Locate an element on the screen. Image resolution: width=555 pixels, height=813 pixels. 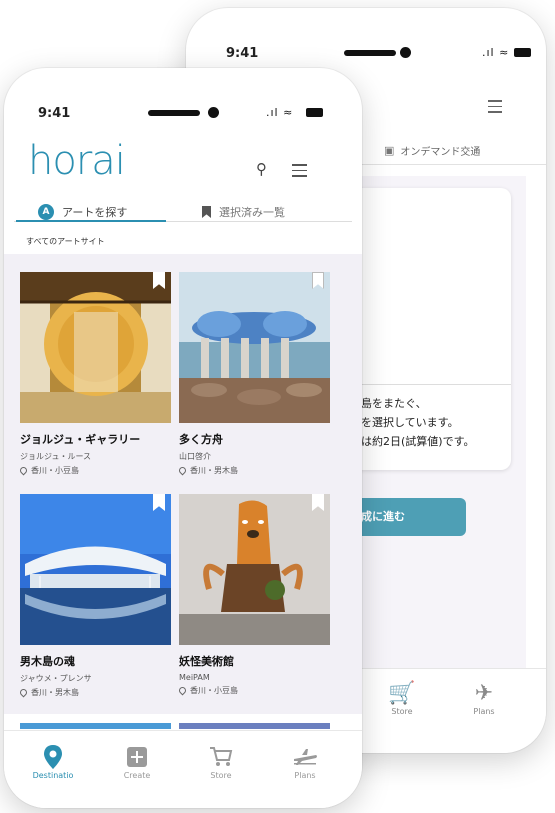
art-card: ジョルジュ・ギャラリー ジョルジュ・ルース 香川・小豆島 is located at coordinates (94, 374).